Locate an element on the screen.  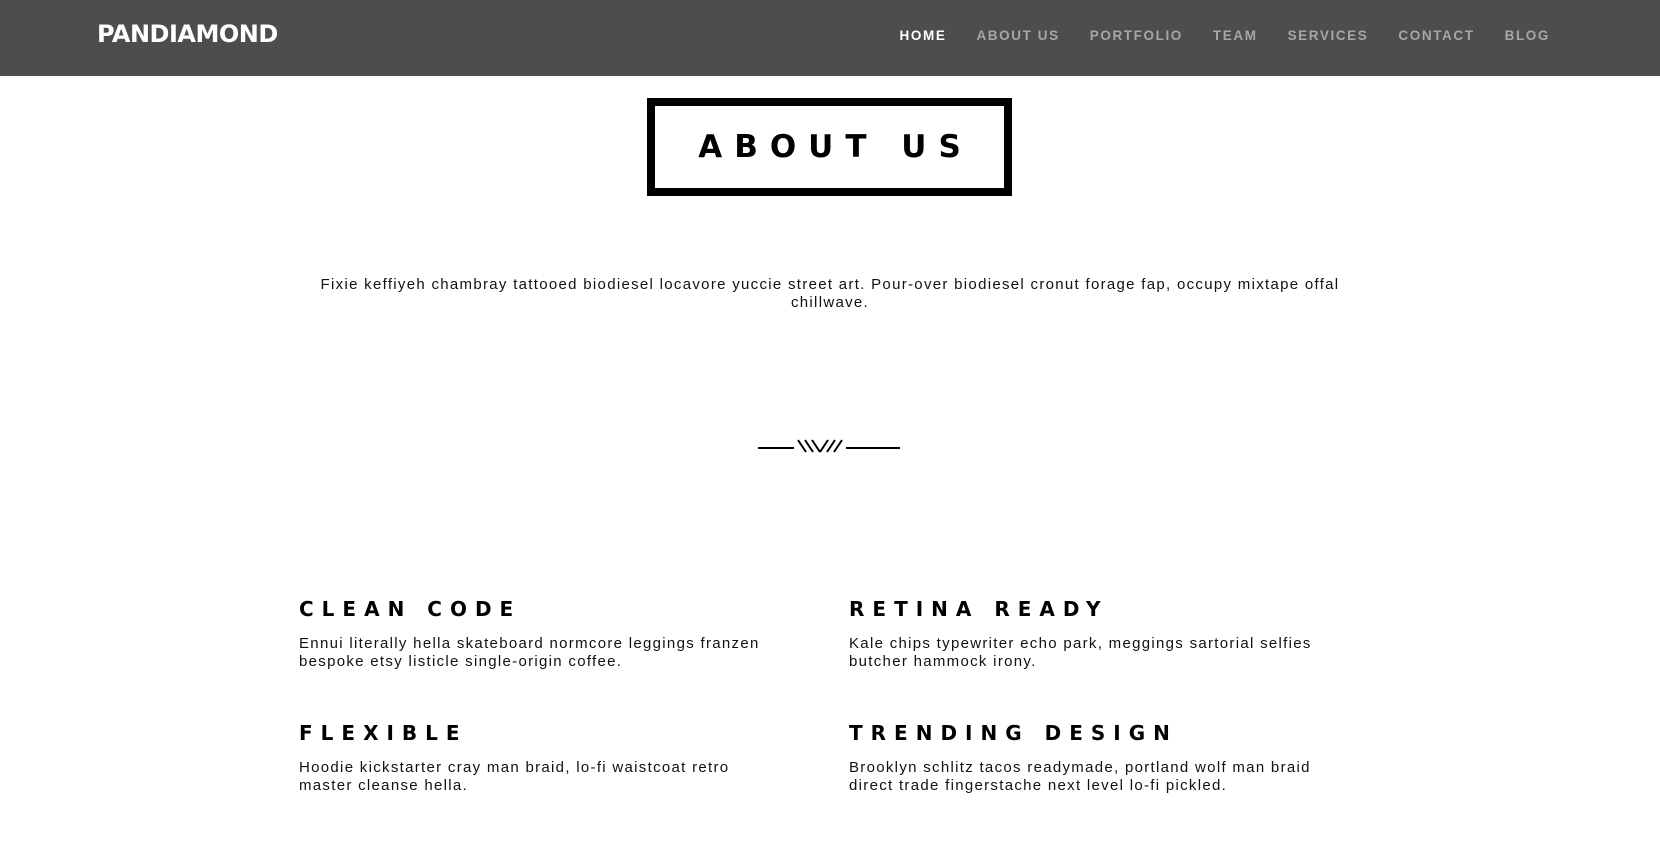
section-title-box: ABOUT US is located at coordinates (829, 147).